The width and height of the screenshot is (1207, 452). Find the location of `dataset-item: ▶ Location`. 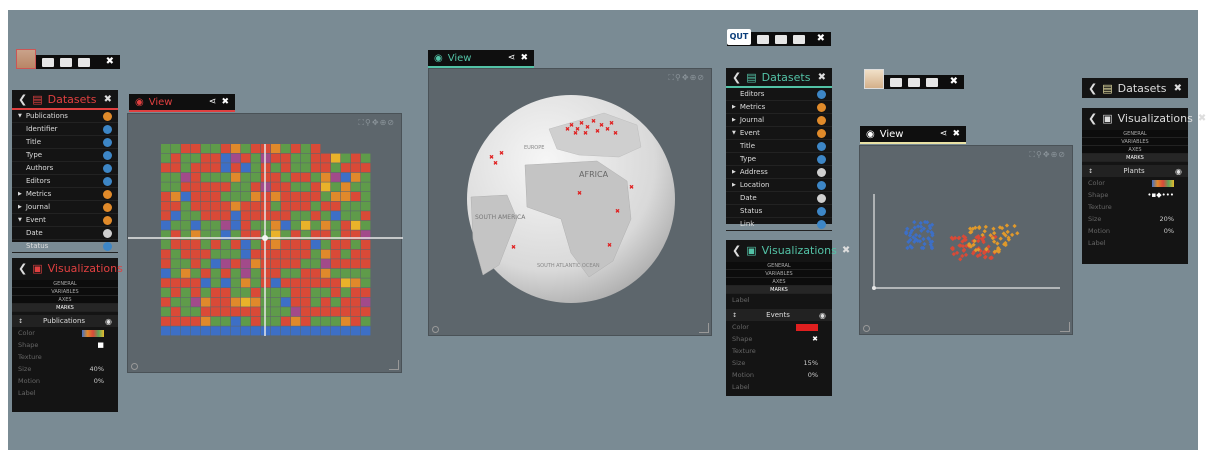

dataset-item: ▶ Location is located at coordinates (779, 185).